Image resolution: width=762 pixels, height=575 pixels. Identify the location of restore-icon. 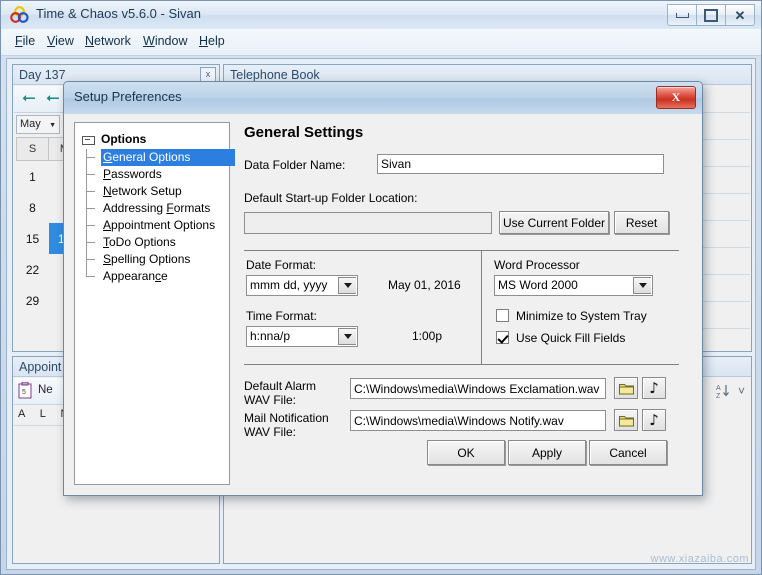
(711, 15).